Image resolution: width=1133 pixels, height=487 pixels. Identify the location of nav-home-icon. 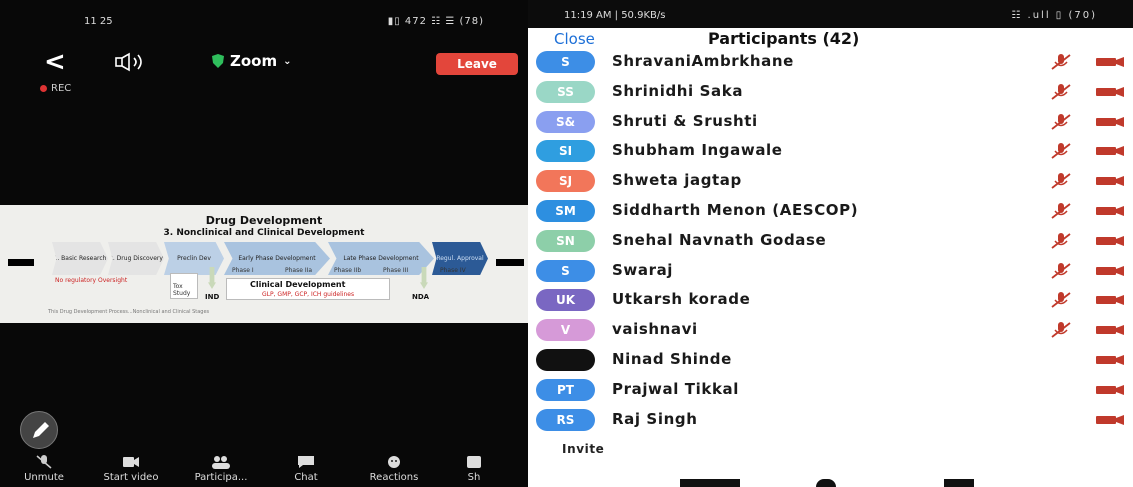
(826, 483).